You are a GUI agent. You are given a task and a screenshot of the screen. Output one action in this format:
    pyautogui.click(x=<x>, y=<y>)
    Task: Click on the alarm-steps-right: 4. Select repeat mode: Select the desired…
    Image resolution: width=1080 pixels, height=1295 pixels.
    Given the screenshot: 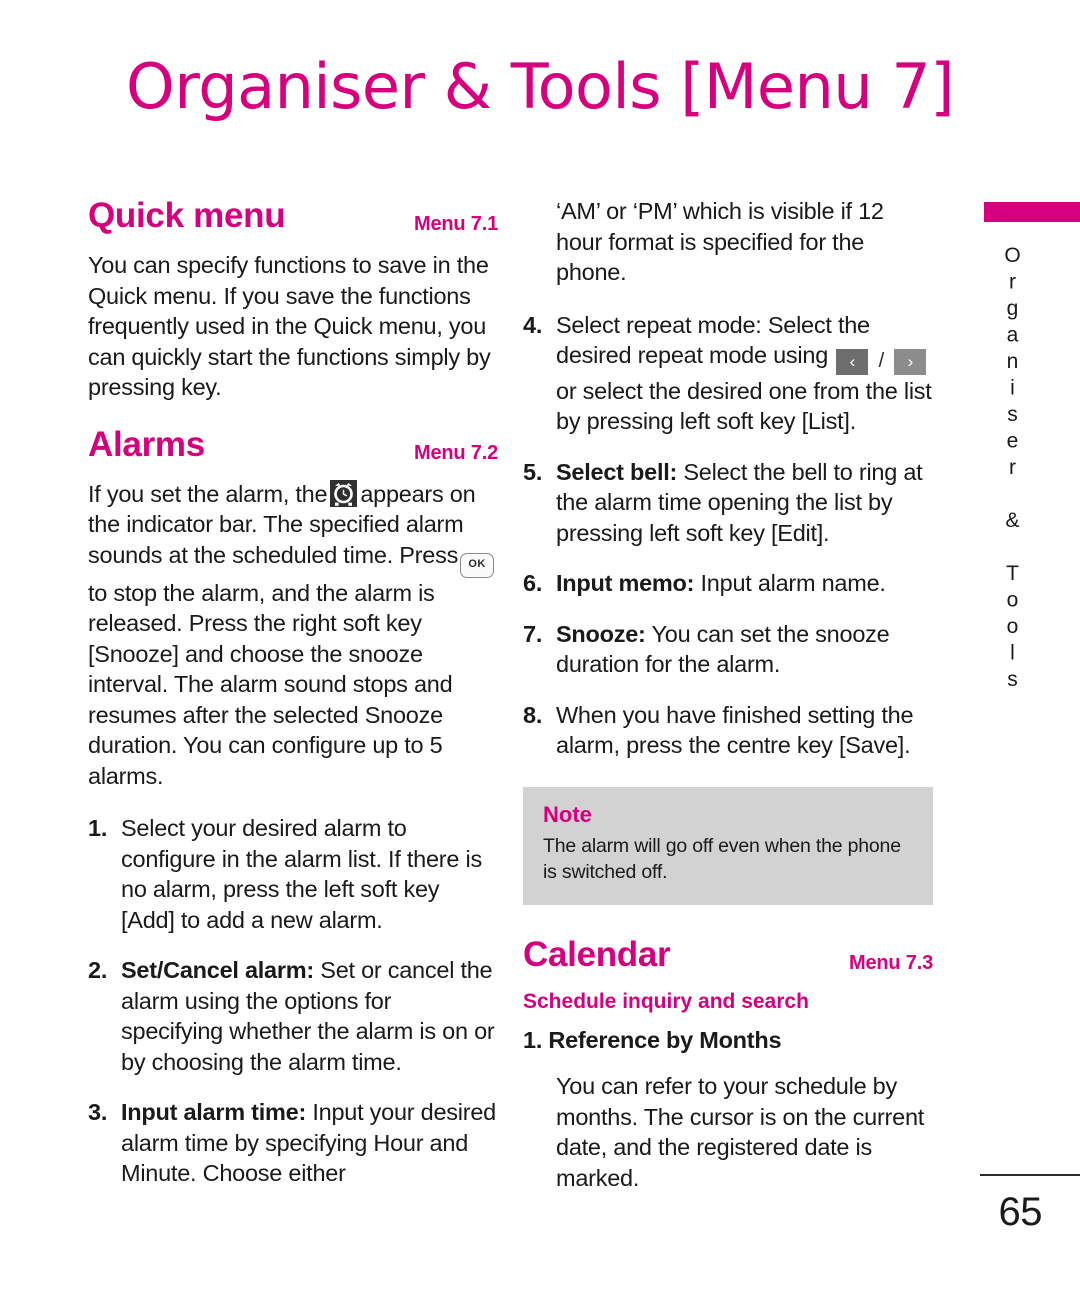 What is the action you would take?
    pyautogui.click(x=728, y=535)
    